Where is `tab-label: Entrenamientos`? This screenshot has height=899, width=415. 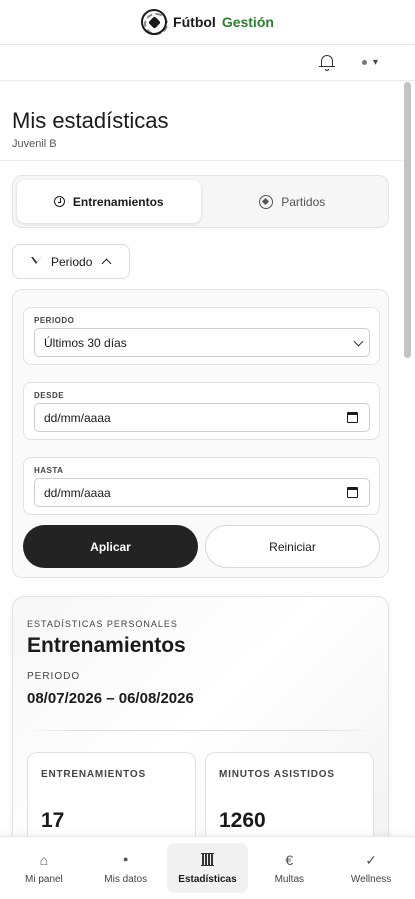 tab-label: Entrenamientos is located at coordinates (118, 201).